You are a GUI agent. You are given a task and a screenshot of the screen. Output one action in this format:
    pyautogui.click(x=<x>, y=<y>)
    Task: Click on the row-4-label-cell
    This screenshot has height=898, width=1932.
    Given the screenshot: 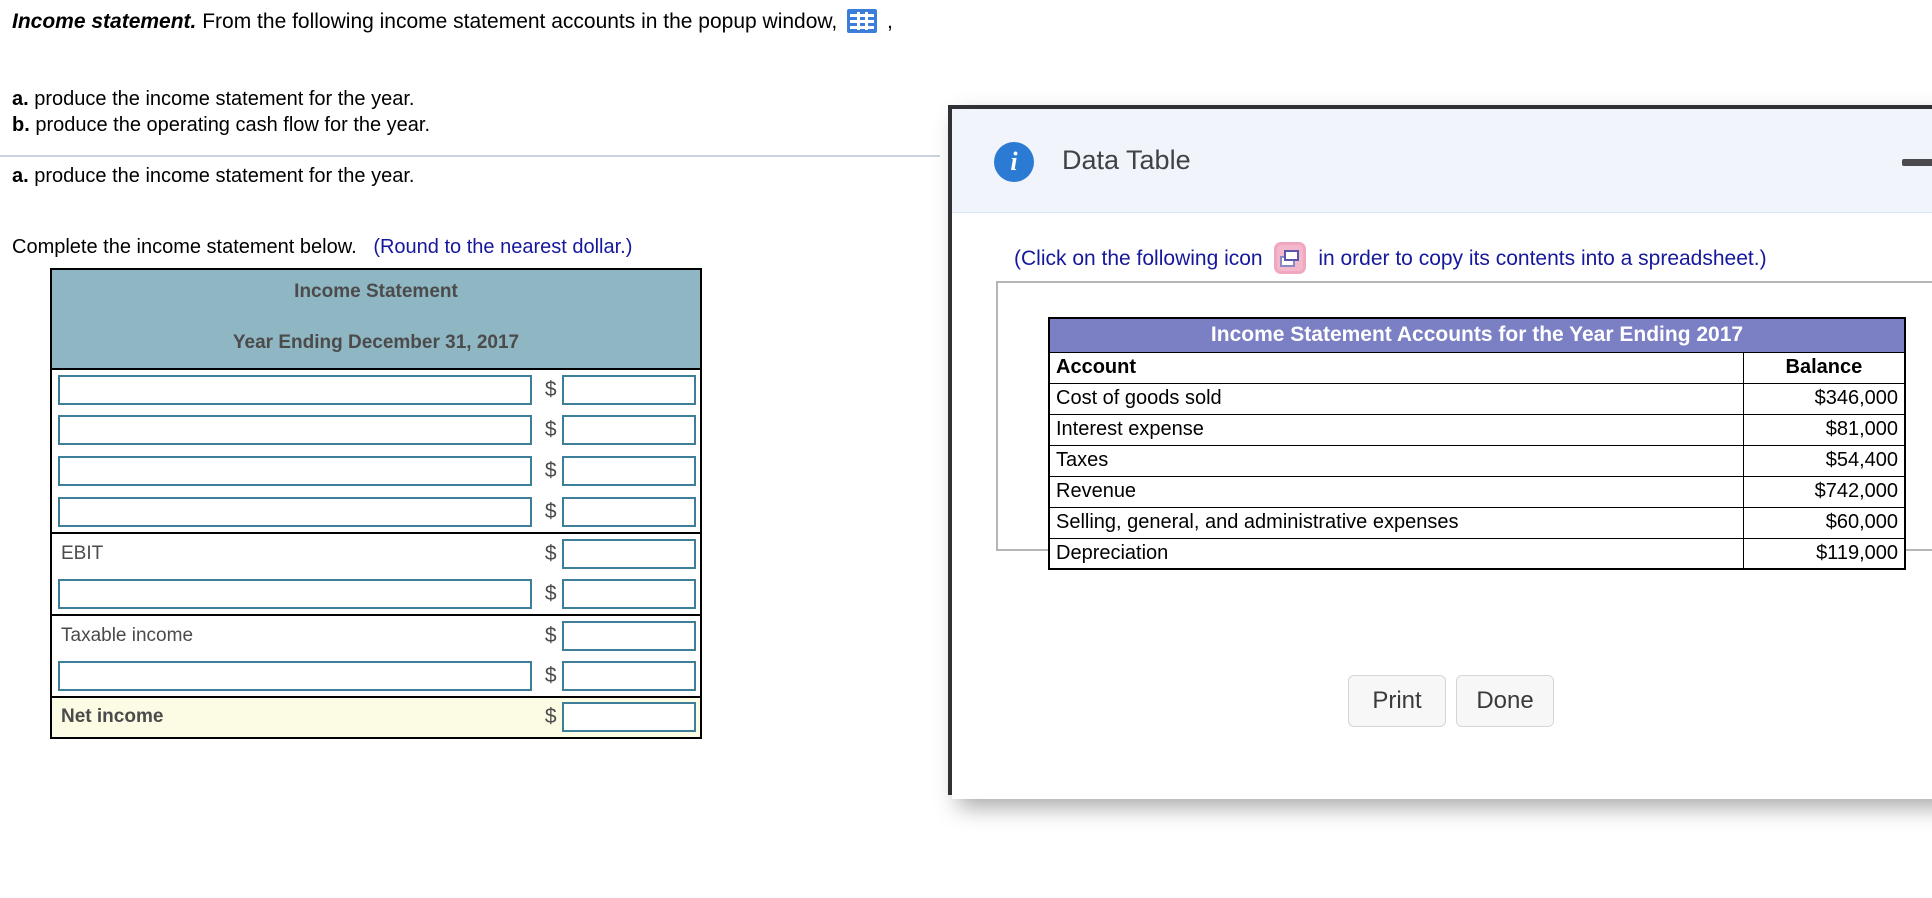 What is the action you would take?
    pyautogui.click(x=295, y=512)
    